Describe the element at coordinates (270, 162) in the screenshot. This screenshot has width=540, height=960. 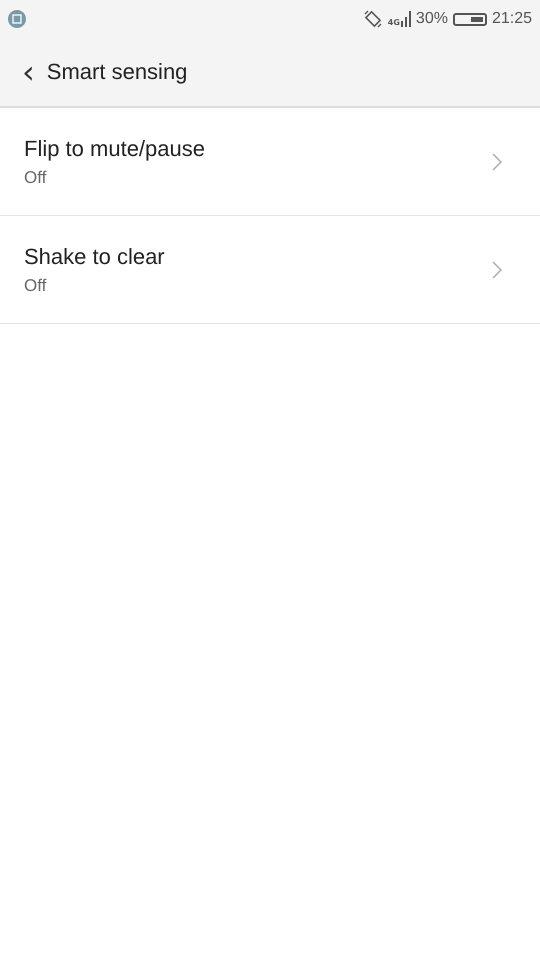
I see `settings-item: Flip to mute/pause Off` at that location.